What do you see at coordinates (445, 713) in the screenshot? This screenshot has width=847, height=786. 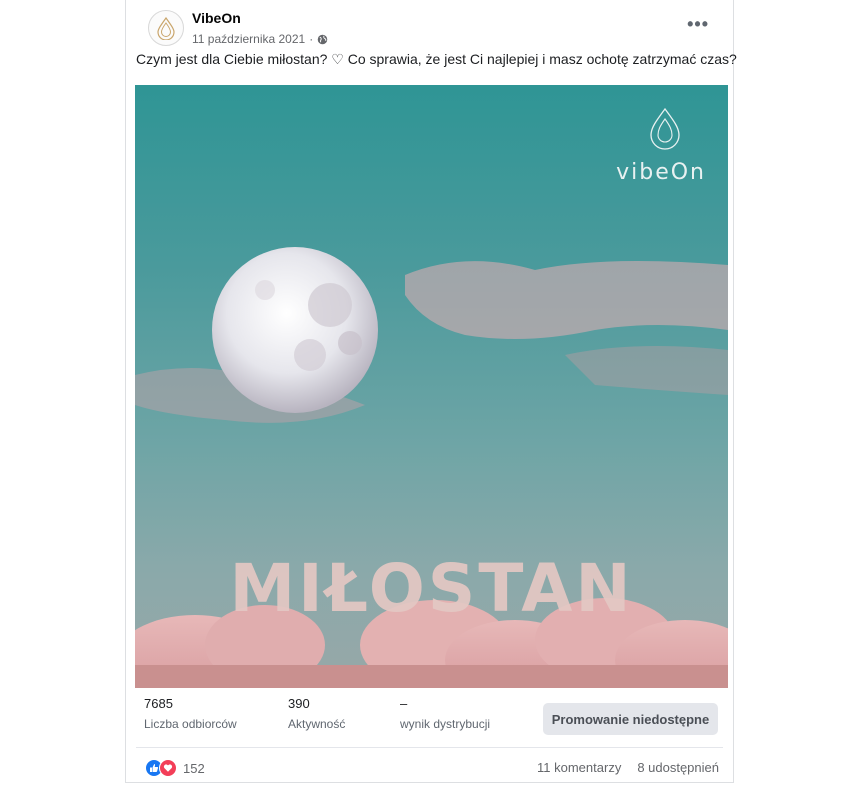 I see `stat-distribution: – wynik dystrybucji` at bounding box center [445, 713].